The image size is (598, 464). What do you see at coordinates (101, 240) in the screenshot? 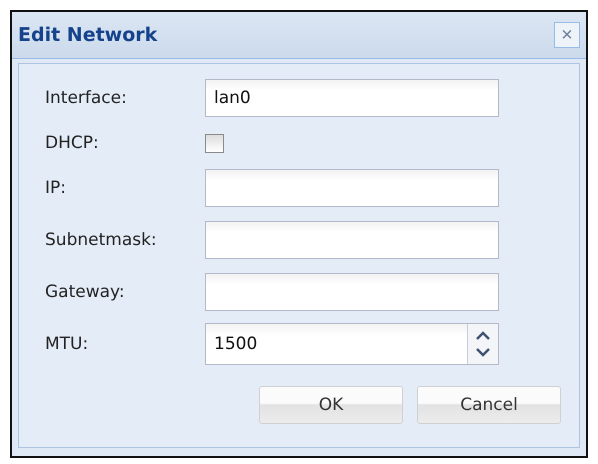
I see `field-label: Subnetmask:` at bounding box center [101, 240].